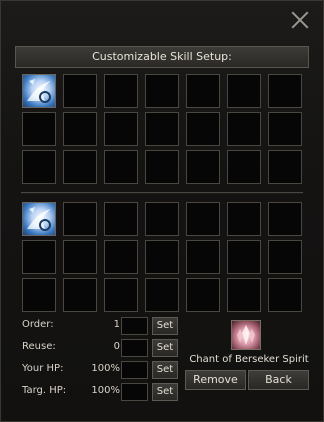 This screenshot has width=324, height=422. What do you see at coordinates (162, 57) in the screenshot?
I see `window-title: Customizable Skill Setup:` at bounding box center [162, 57].